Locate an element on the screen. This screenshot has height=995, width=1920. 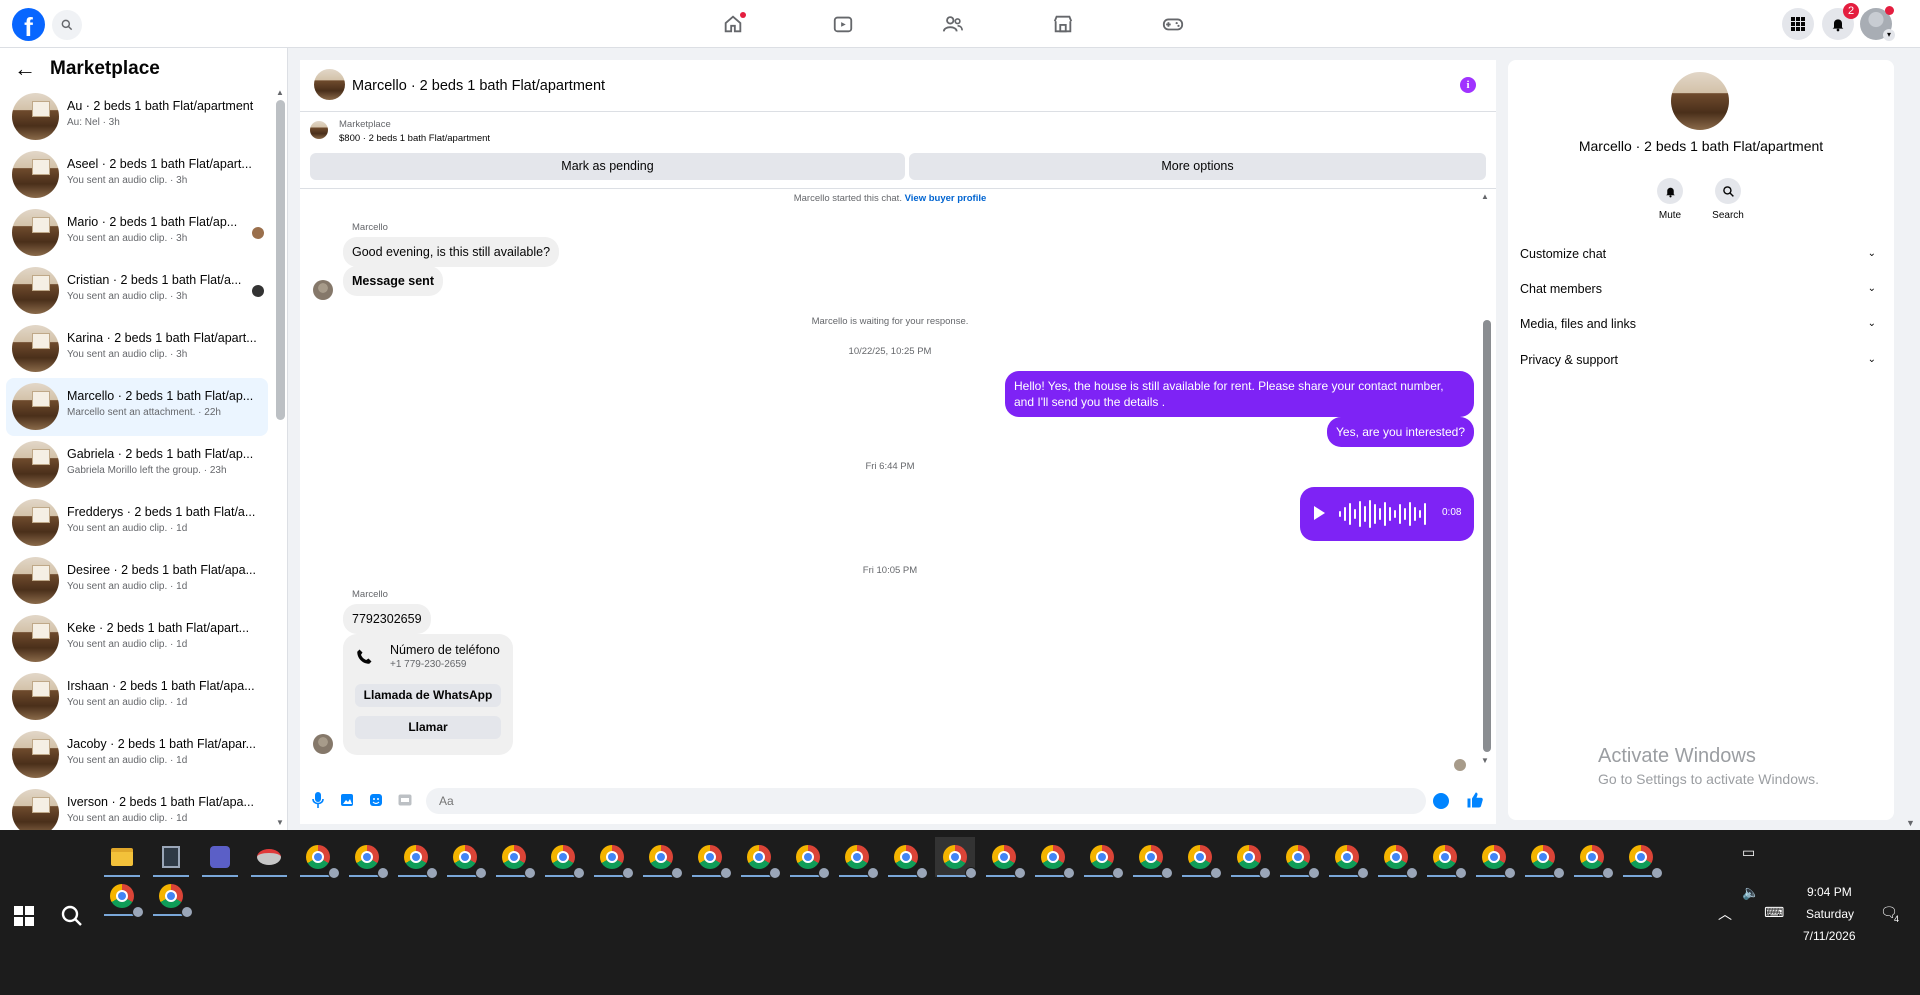
listing-price: $800 · 2 beds 1 bath Flat/apartment is located at coordinates (414, 138).